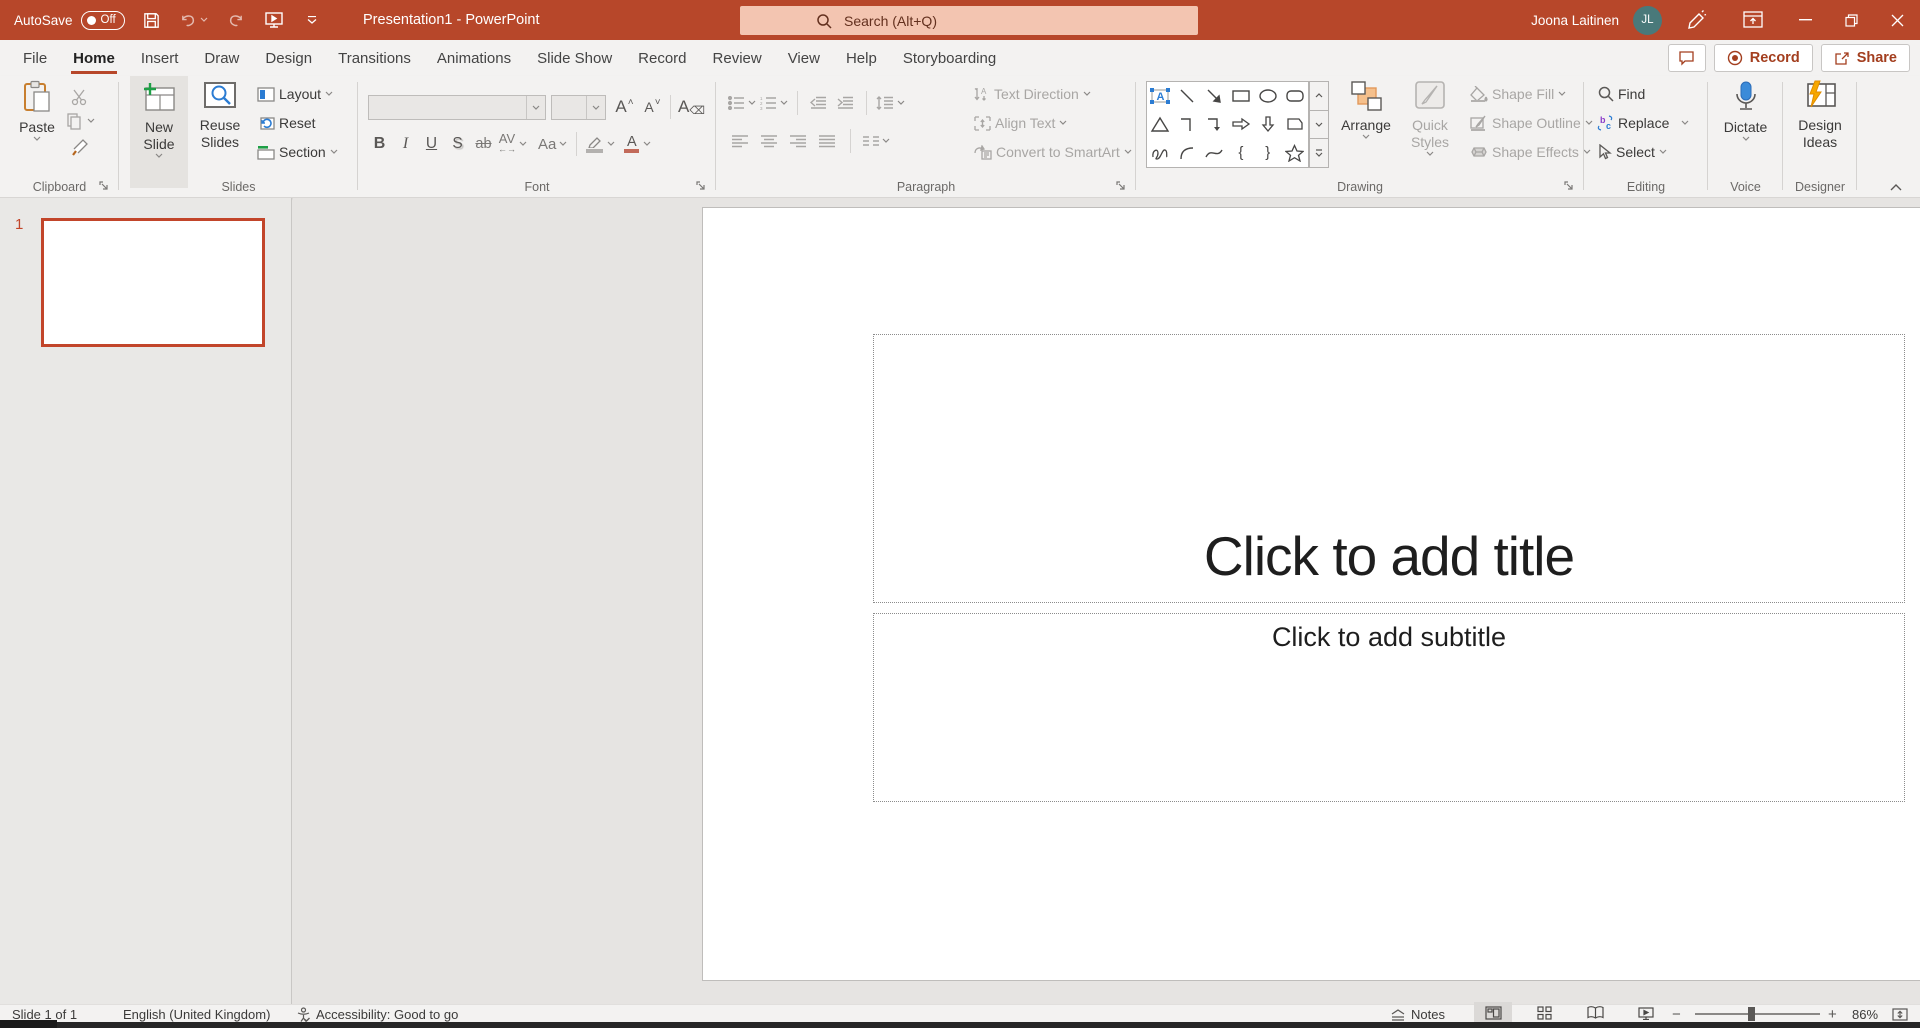  Describe the element at coordinates (379, 144) in the screenshot. I see `bold-button: B` at that location.